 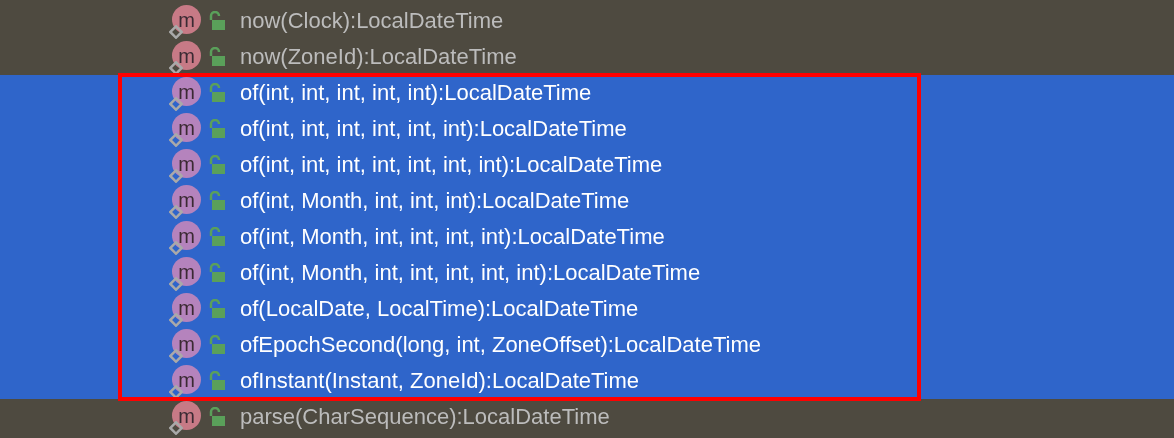 I want to click on method-signature: ofInstant(Instant, ZoneId):LocalDateTime, so click(x=440, y=381).